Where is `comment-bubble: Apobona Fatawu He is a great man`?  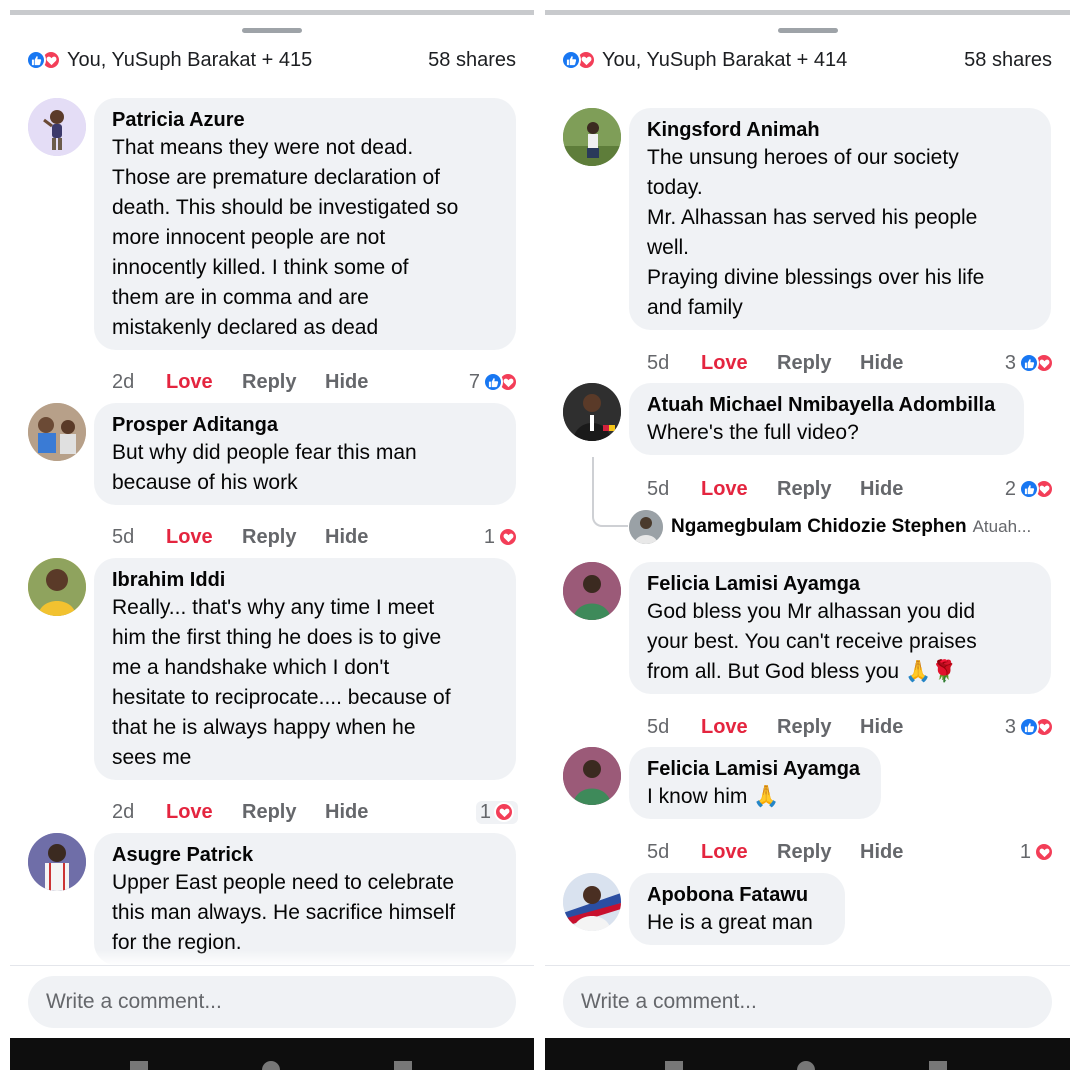 comment-bubble: Apobona Fatawu He is a great man is located at coordinates (737, 909).